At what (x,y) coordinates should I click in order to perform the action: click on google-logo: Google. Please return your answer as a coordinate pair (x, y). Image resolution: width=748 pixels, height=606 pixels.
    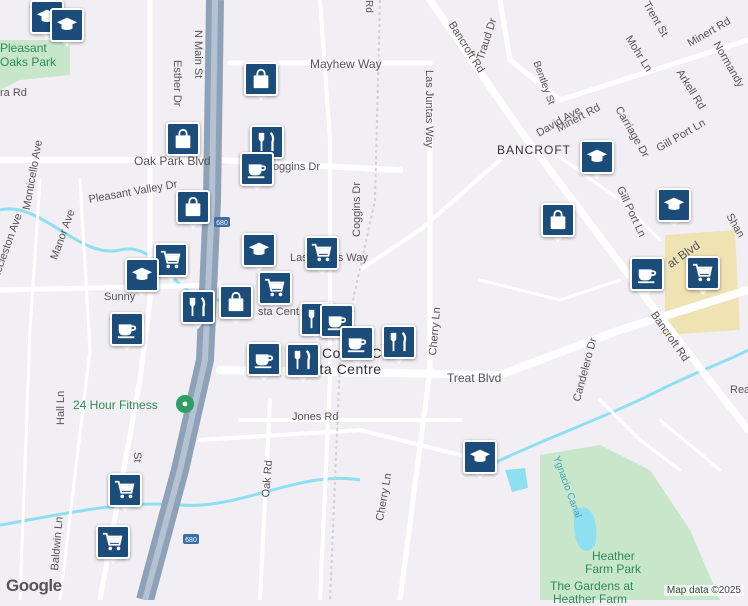
    Looking at the image, I should click on (34, 586).